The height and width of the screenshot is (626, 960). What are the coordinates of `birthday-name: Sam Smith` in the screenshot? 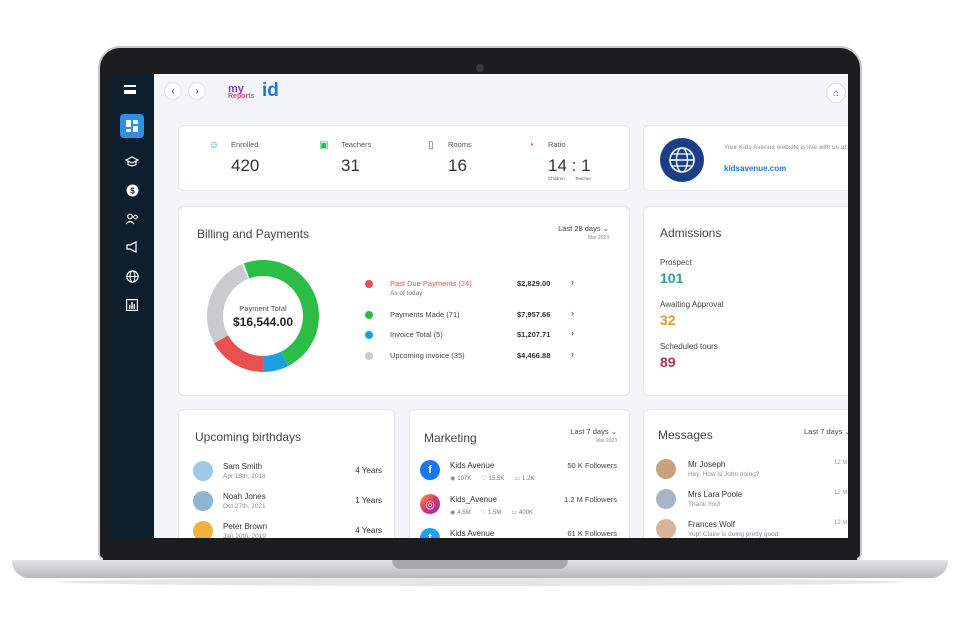 It's located at (242, 466).